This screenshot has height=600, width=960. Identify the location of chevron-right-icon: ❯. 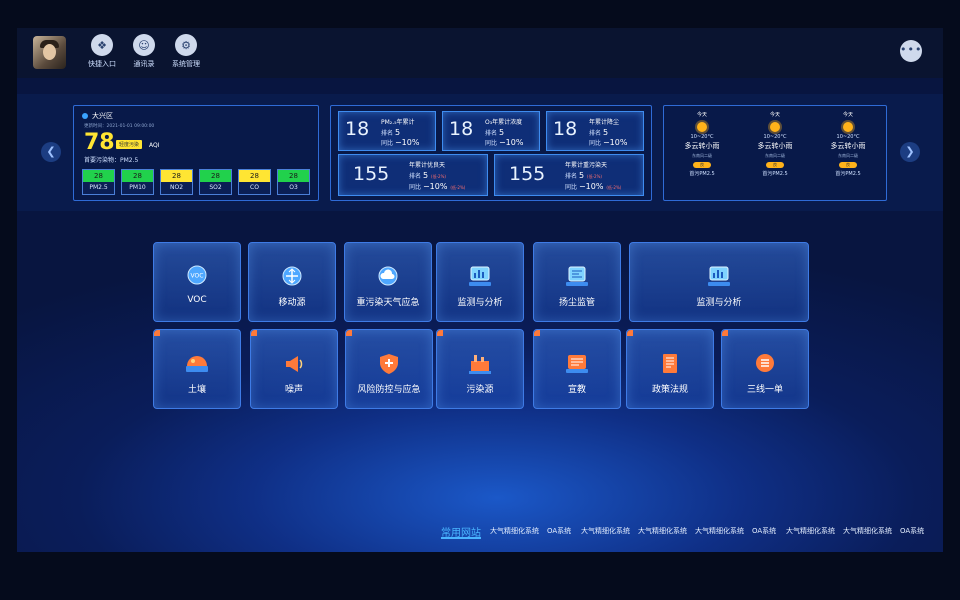
(910, 152).